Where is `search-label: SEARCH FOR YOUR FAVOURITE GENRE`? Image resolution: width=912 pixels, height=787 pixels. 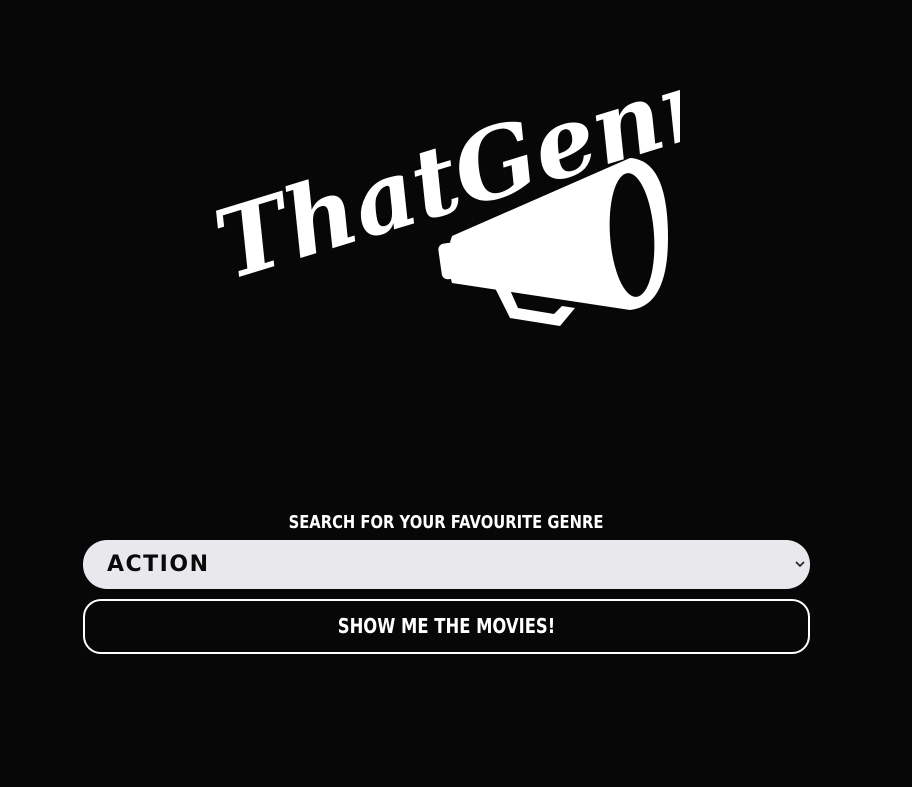 search-label: SEARCH FOR YOUR FAVOURITE GENRE is located at coordinates (446, 522).